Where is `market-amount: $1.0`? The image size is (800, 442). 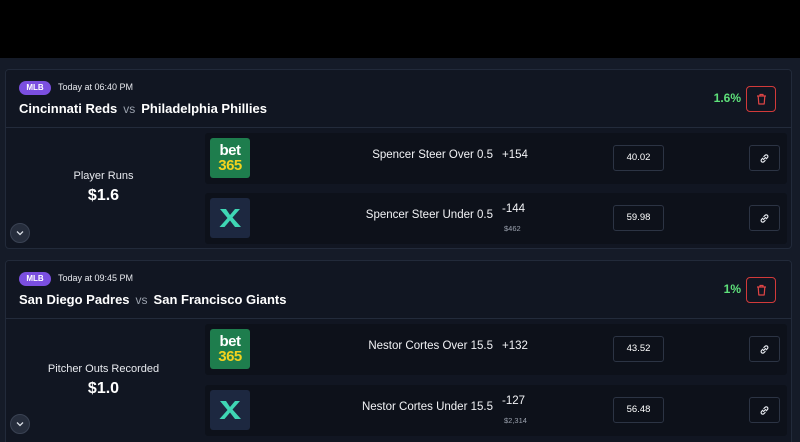 market-amount: $1.0 is located at coordinates (103, 388).